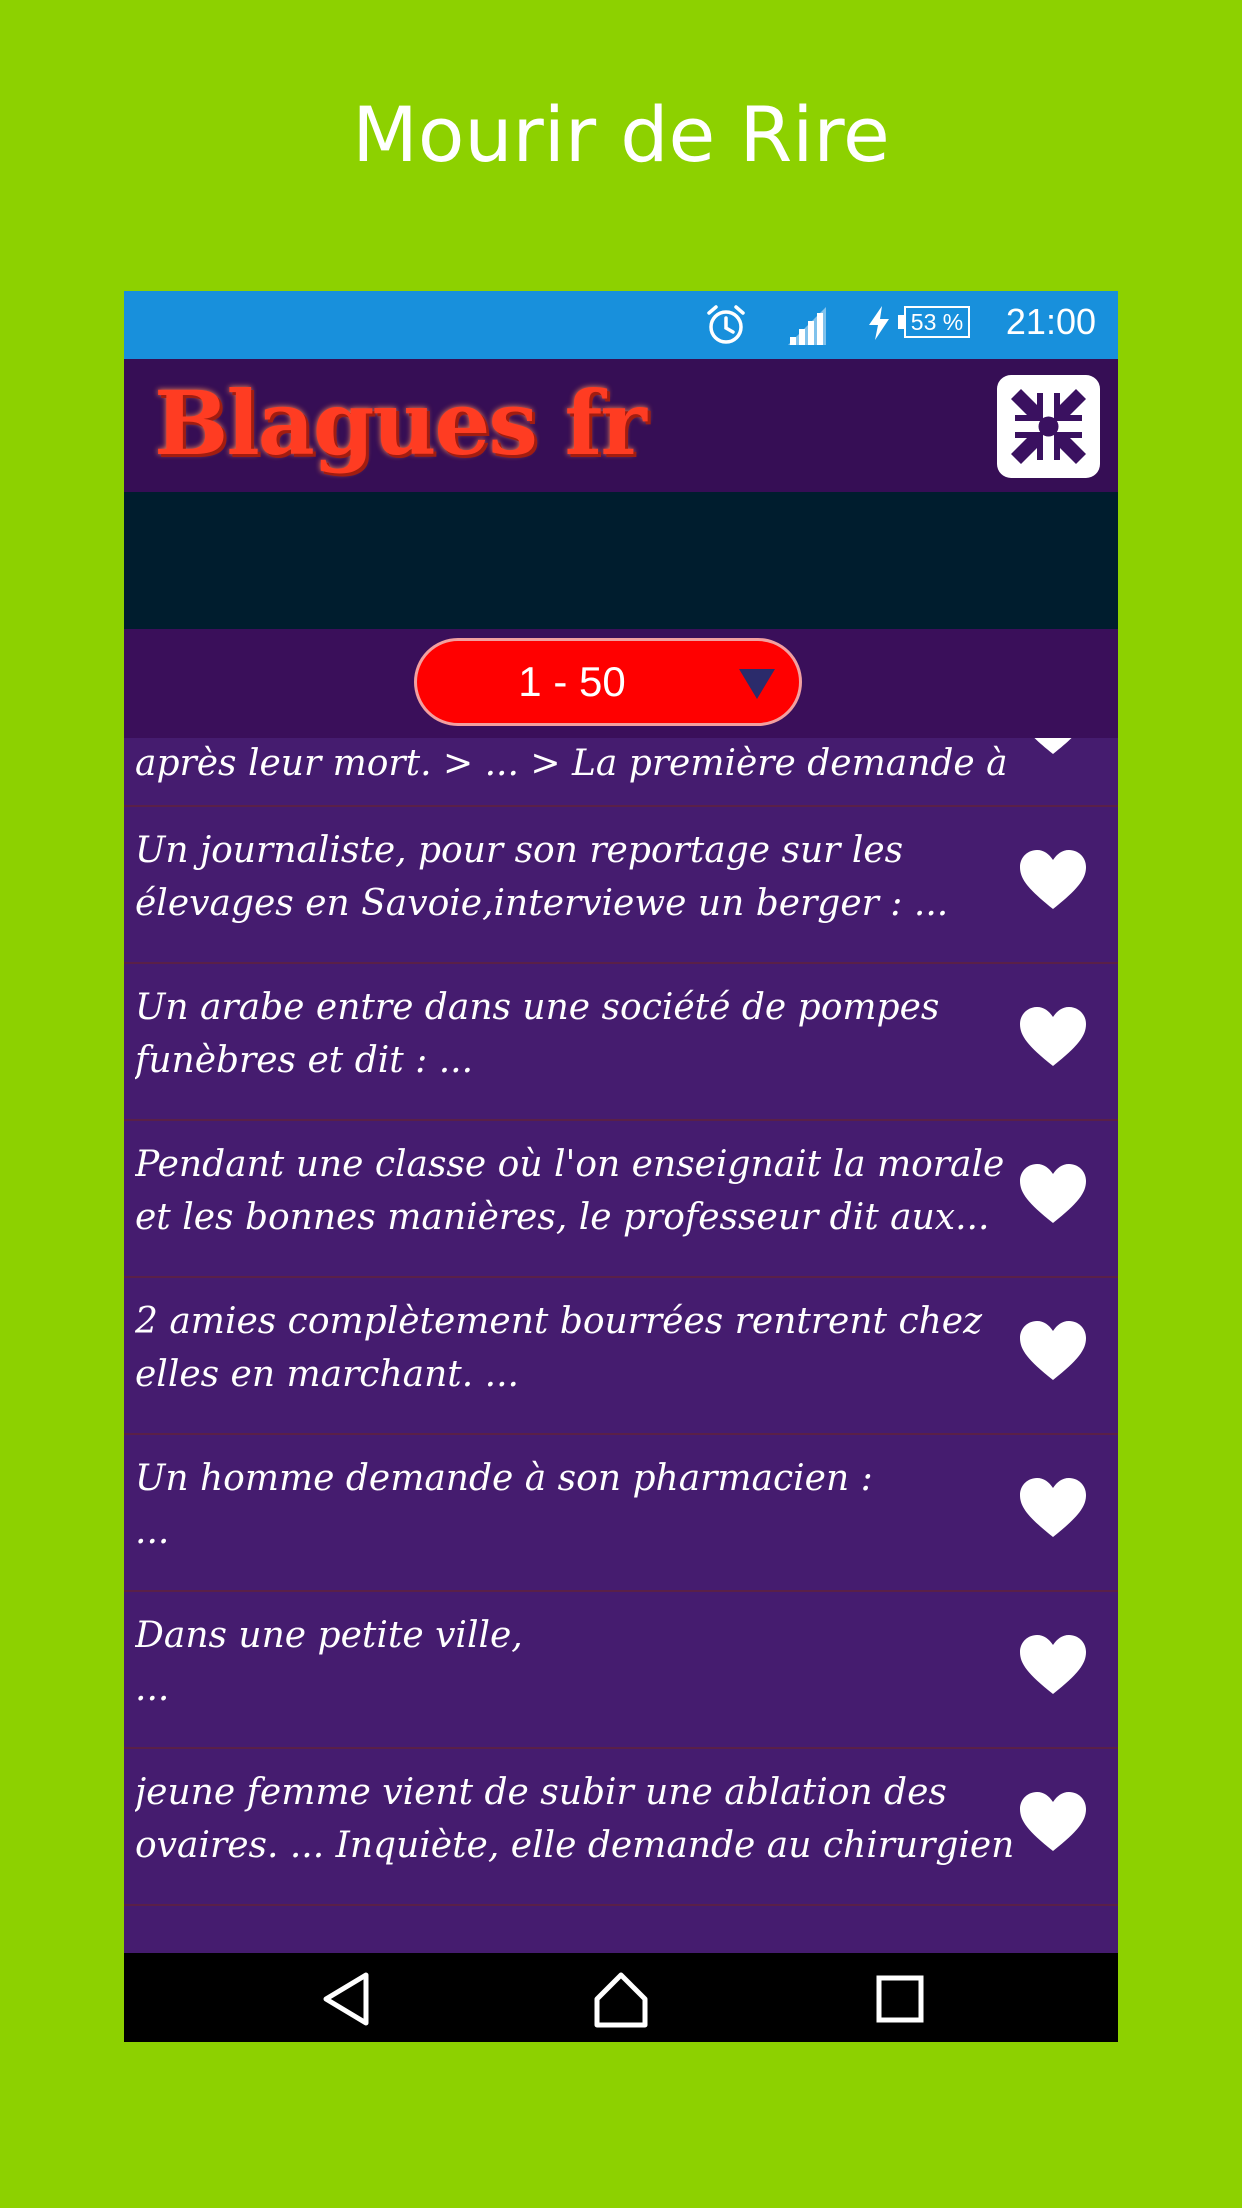  What do you see at coordinates (400, 423) in the screenshot?
I see `app-logo: Blagues fr` at bounding box center [400, 423].